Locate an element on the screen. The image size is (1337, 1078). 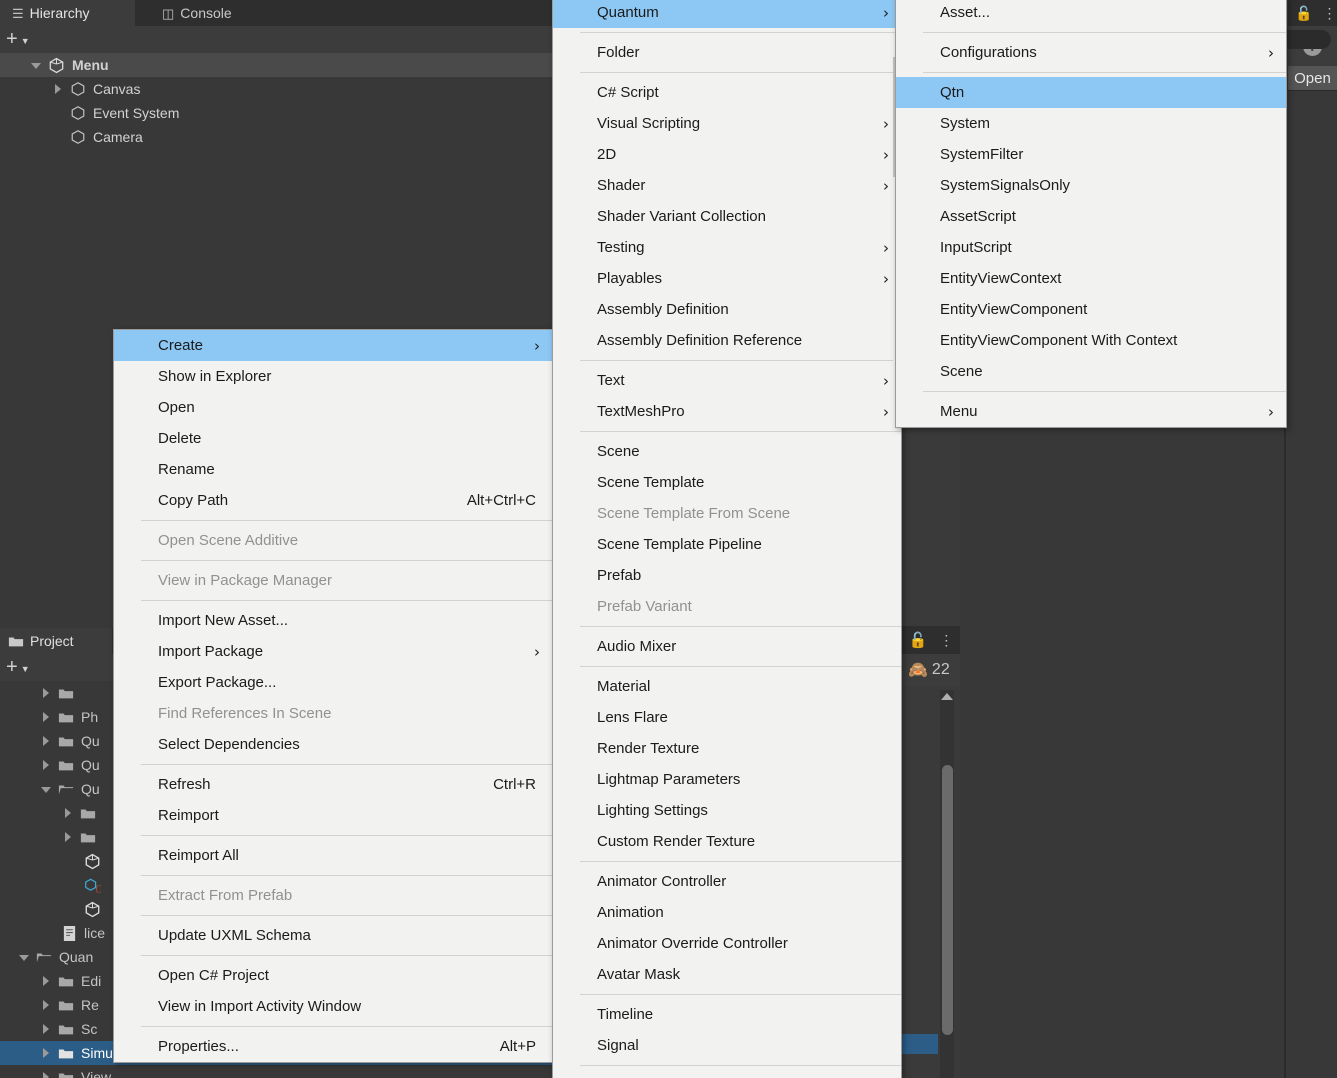
hierarchy-row-menu: Menu is located at coordinates (276, 65).